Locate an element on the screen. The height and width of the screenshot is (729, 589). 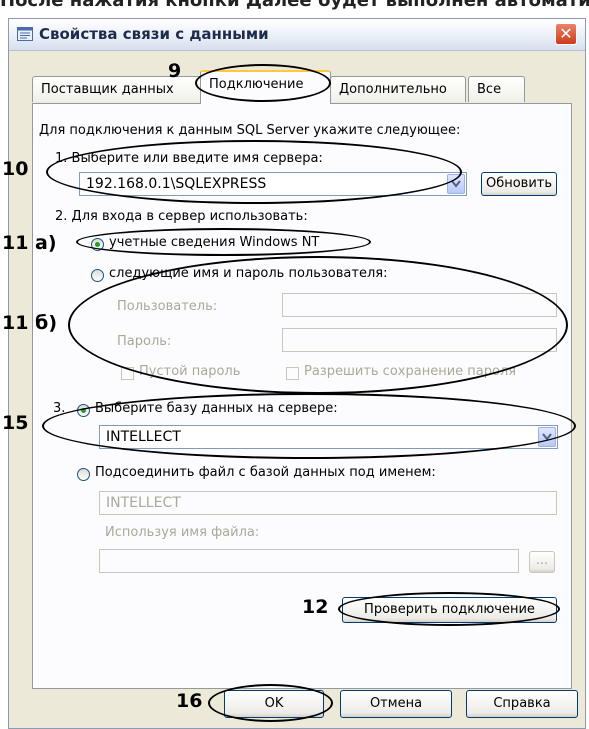
tab-provider-label: Поставщик данных is located at coordinates (107, 89).